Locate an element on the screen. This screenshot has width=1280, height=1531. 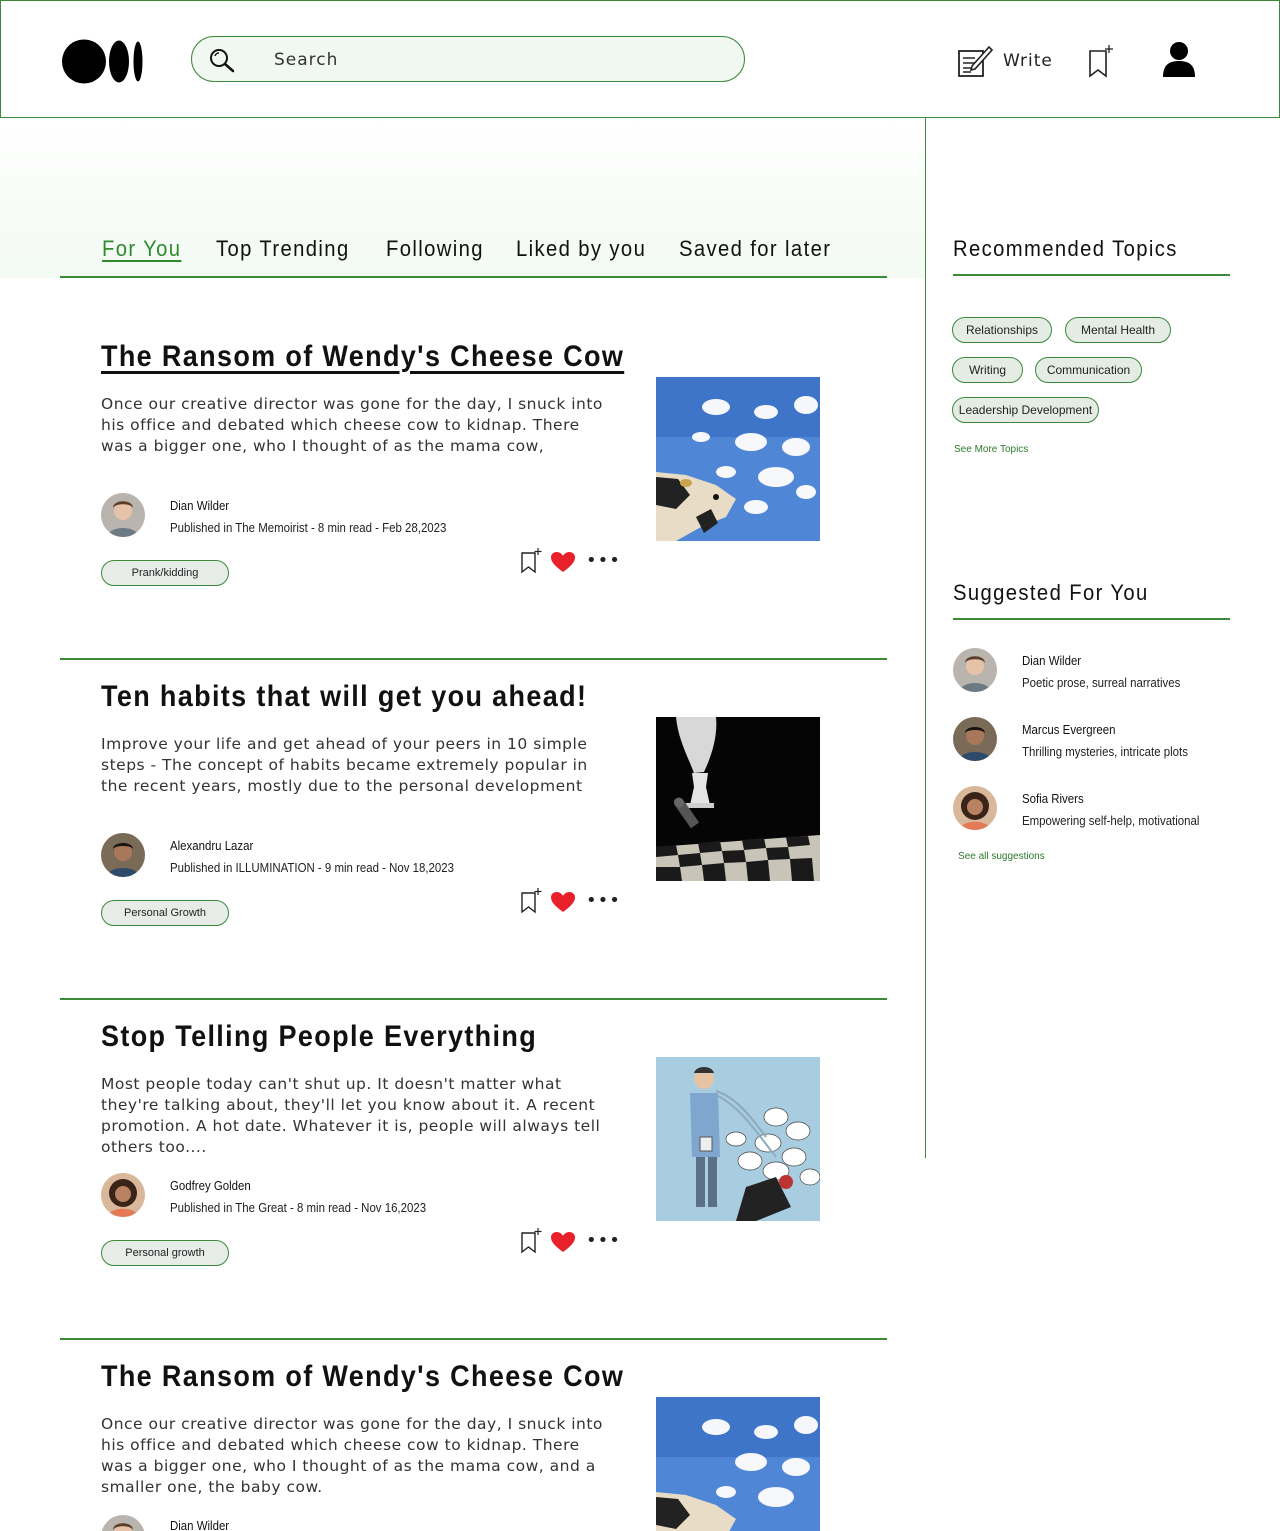
tab-saved-for-later: Saved for later is located at coordinates (755, 249).